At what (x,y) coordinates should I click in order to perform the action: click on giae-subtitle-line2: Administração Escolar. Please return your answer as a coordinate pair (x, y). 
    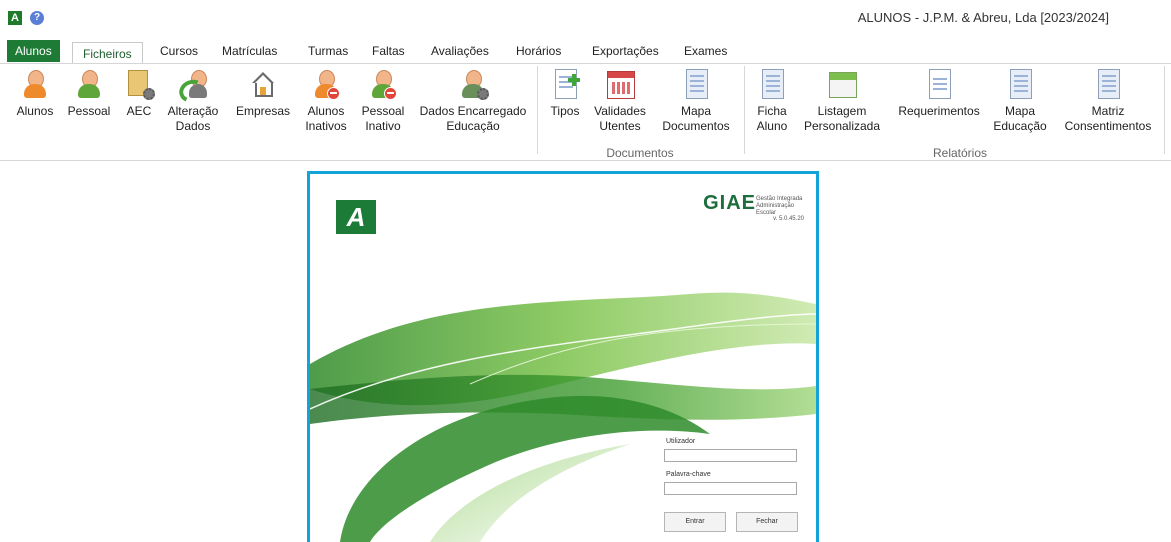
    Looking at the image, I should click on (775, 209).